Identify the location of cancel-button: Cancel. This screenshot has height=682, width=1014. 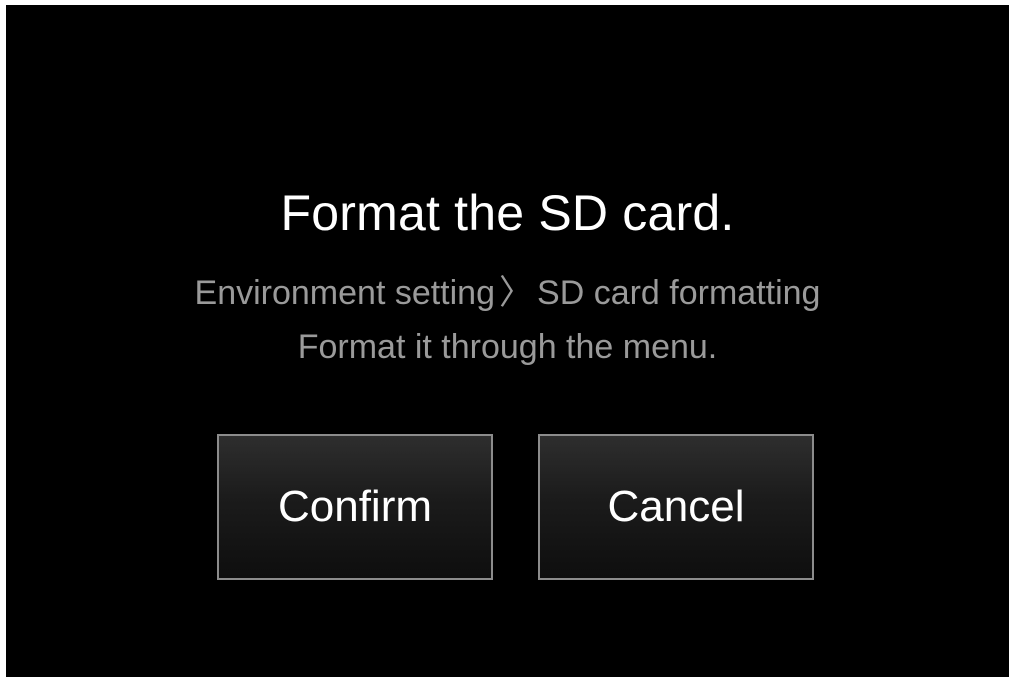
(676, 507).